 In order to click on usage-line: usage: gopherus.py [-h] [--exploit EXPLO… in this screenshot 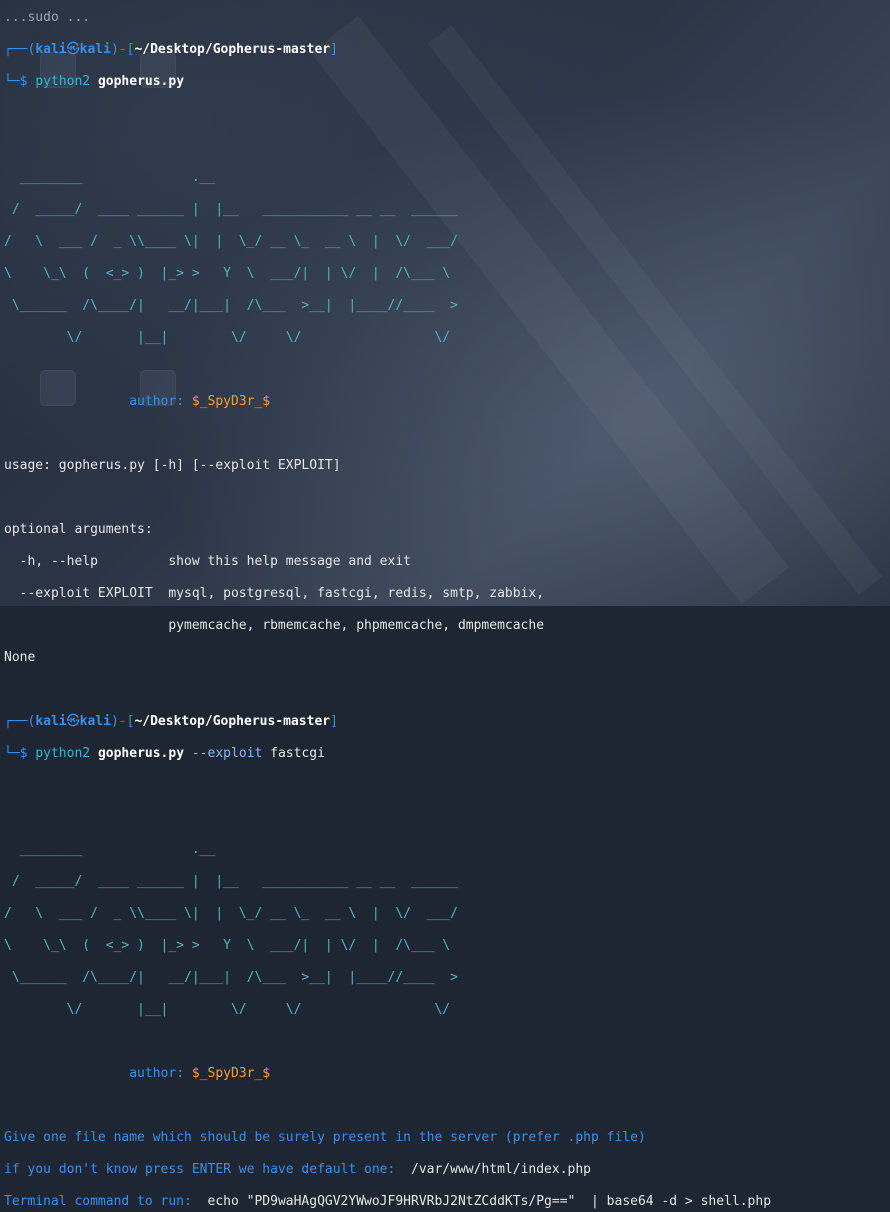, I will do `click(172, 465)`.